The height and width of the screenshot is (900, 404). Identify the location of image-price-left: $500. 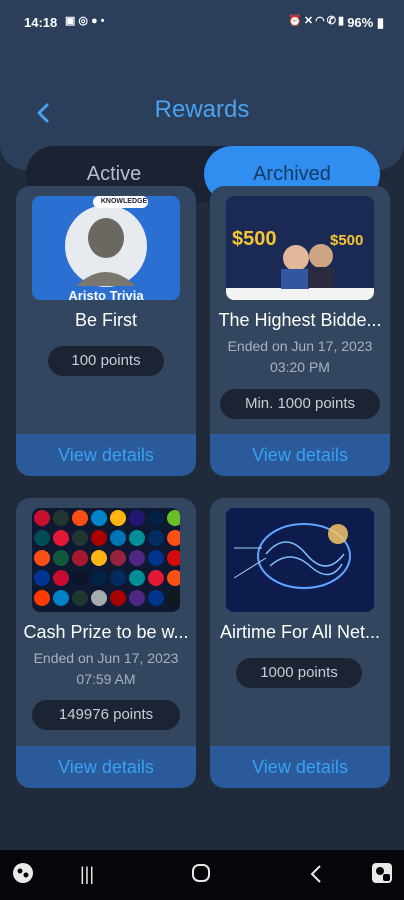
(254, 239).